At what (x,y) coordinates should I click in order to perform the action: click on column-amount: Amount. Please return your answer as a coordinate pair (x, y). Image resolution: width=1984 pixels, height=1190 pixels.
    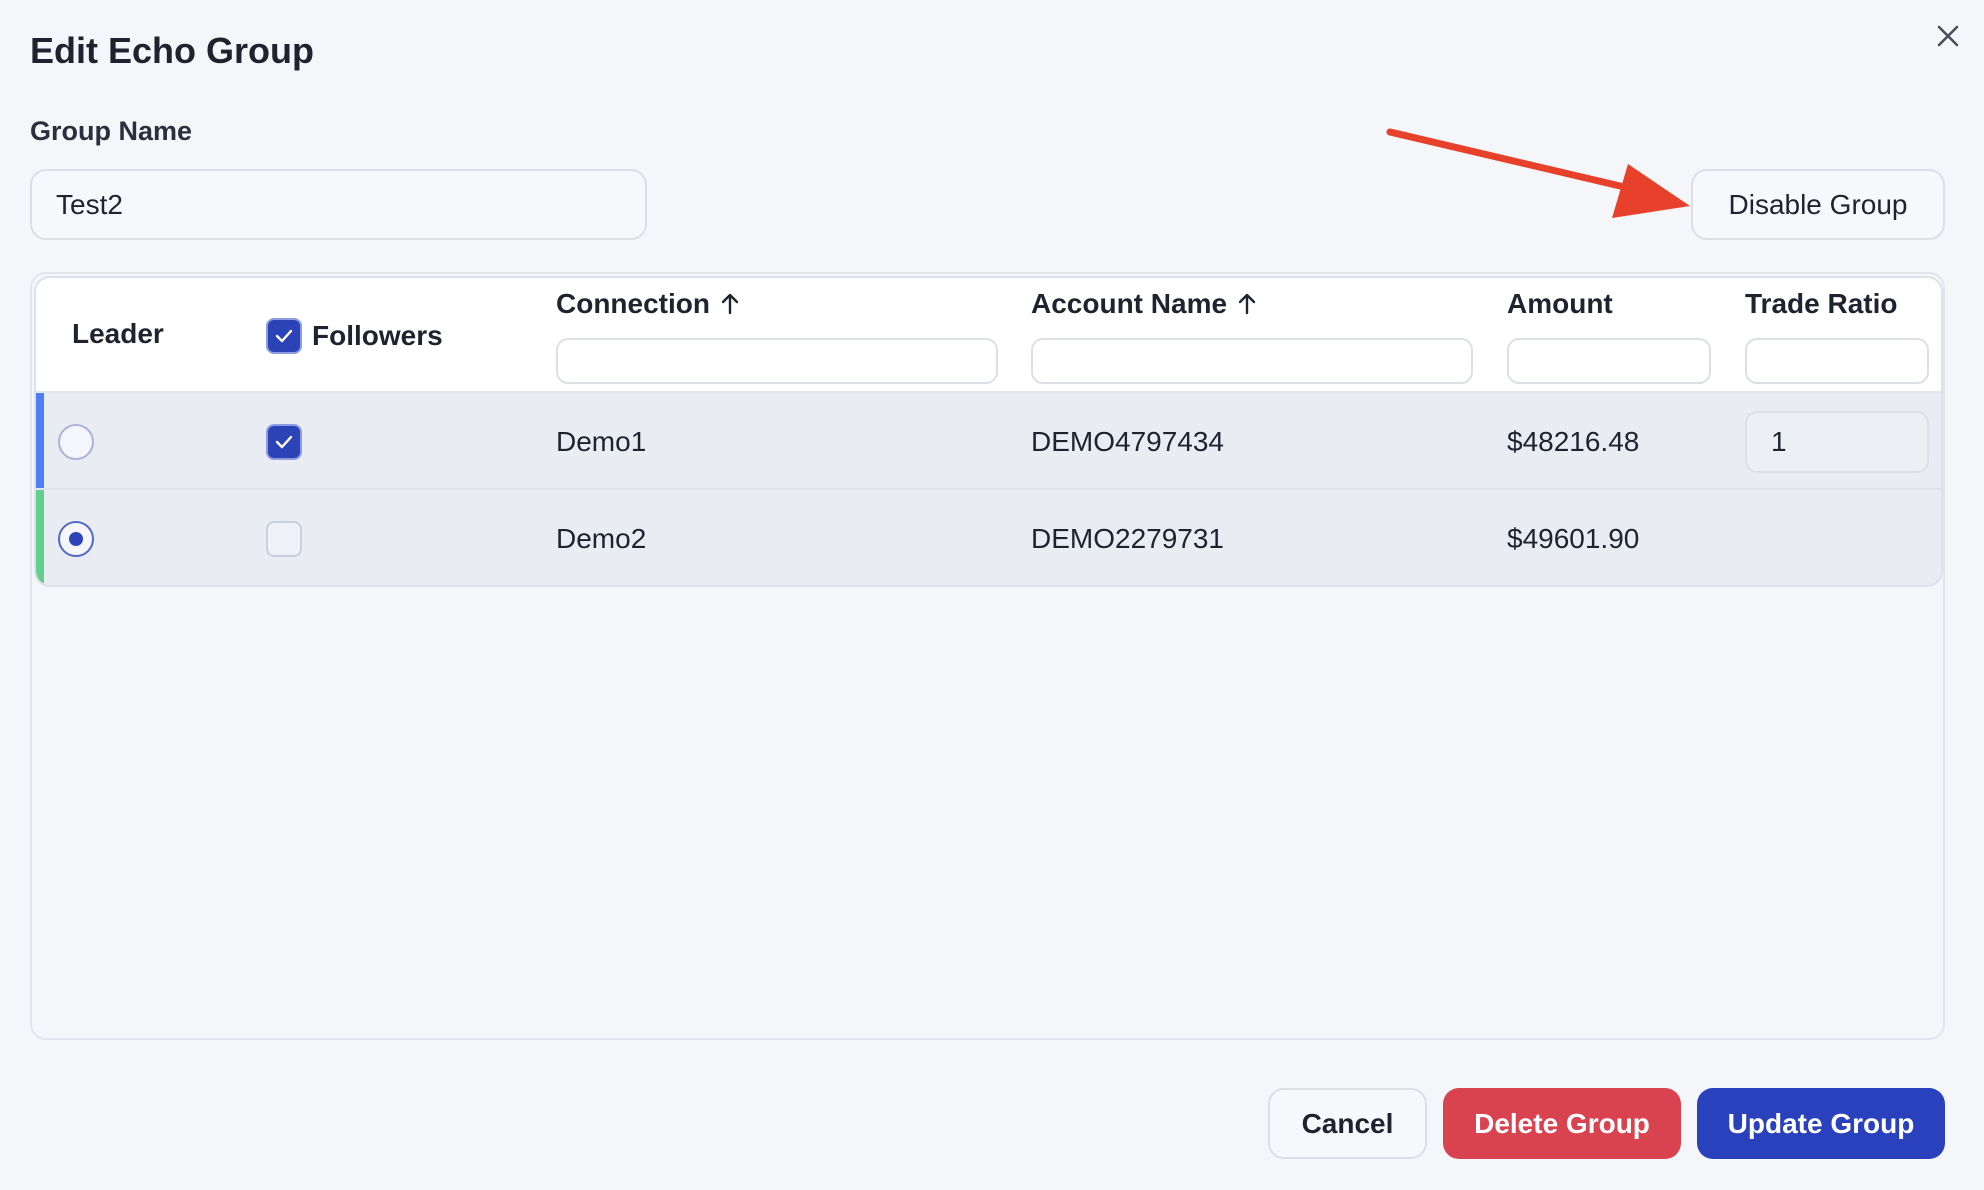
    Looking at the image, I should click on (1560, 304).